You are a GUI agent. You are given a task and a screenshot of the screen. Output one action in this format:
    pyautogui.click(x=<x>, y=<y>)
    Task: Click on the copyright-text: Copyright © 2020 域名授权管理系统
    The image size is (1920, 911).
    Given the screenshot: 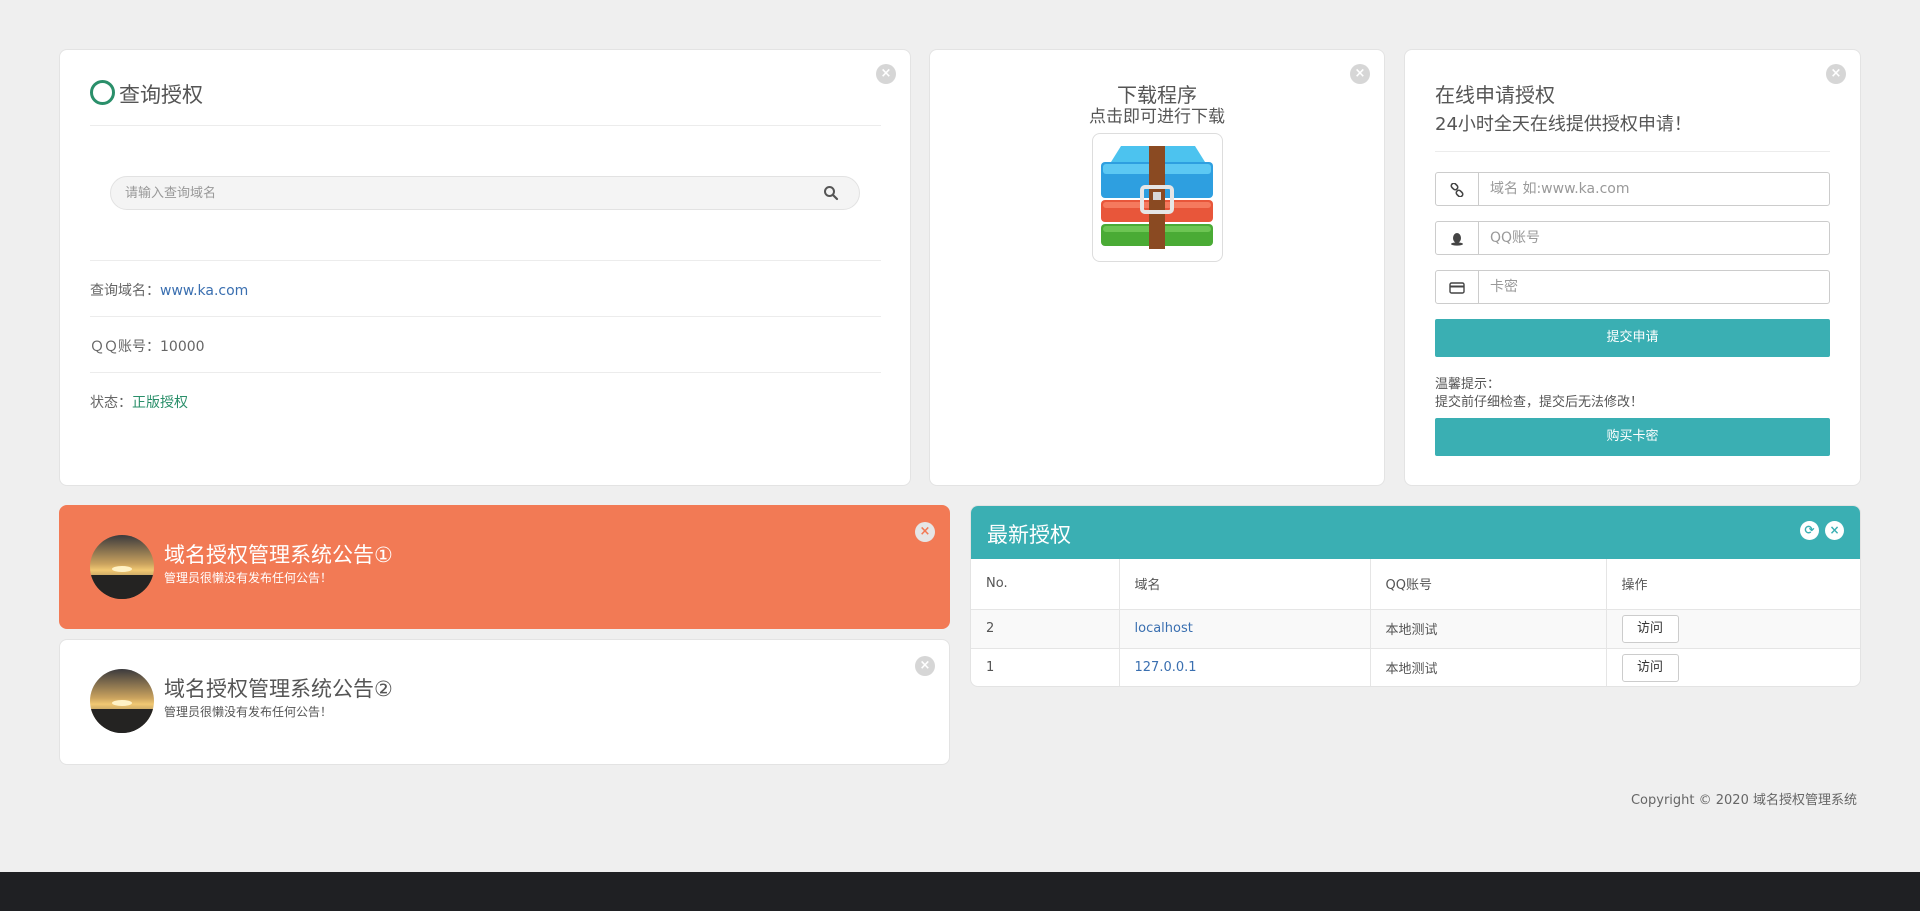 What is the action you would take?
    pyautogui.click(x=1743, y=800)
    